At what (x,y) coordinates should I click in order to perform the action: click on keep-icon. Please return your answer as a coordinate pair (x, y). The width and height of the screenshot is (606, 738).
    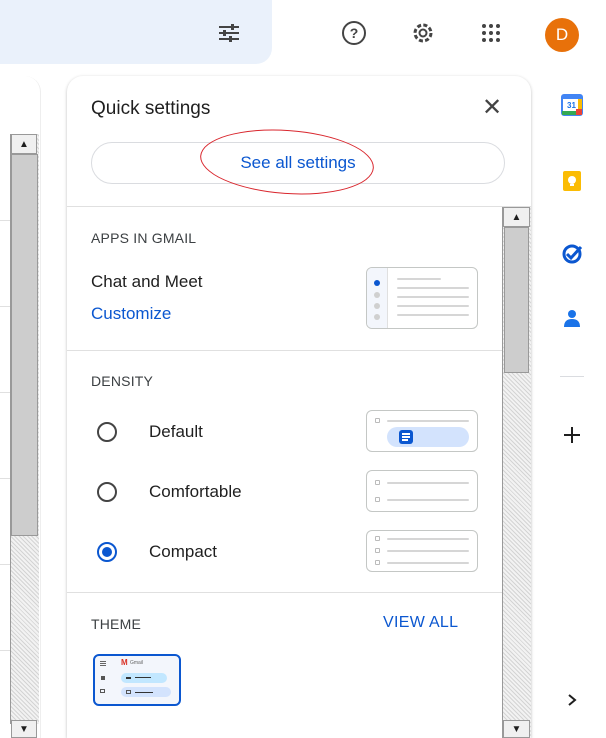
    Looking at the image, I should click on (572, 181).